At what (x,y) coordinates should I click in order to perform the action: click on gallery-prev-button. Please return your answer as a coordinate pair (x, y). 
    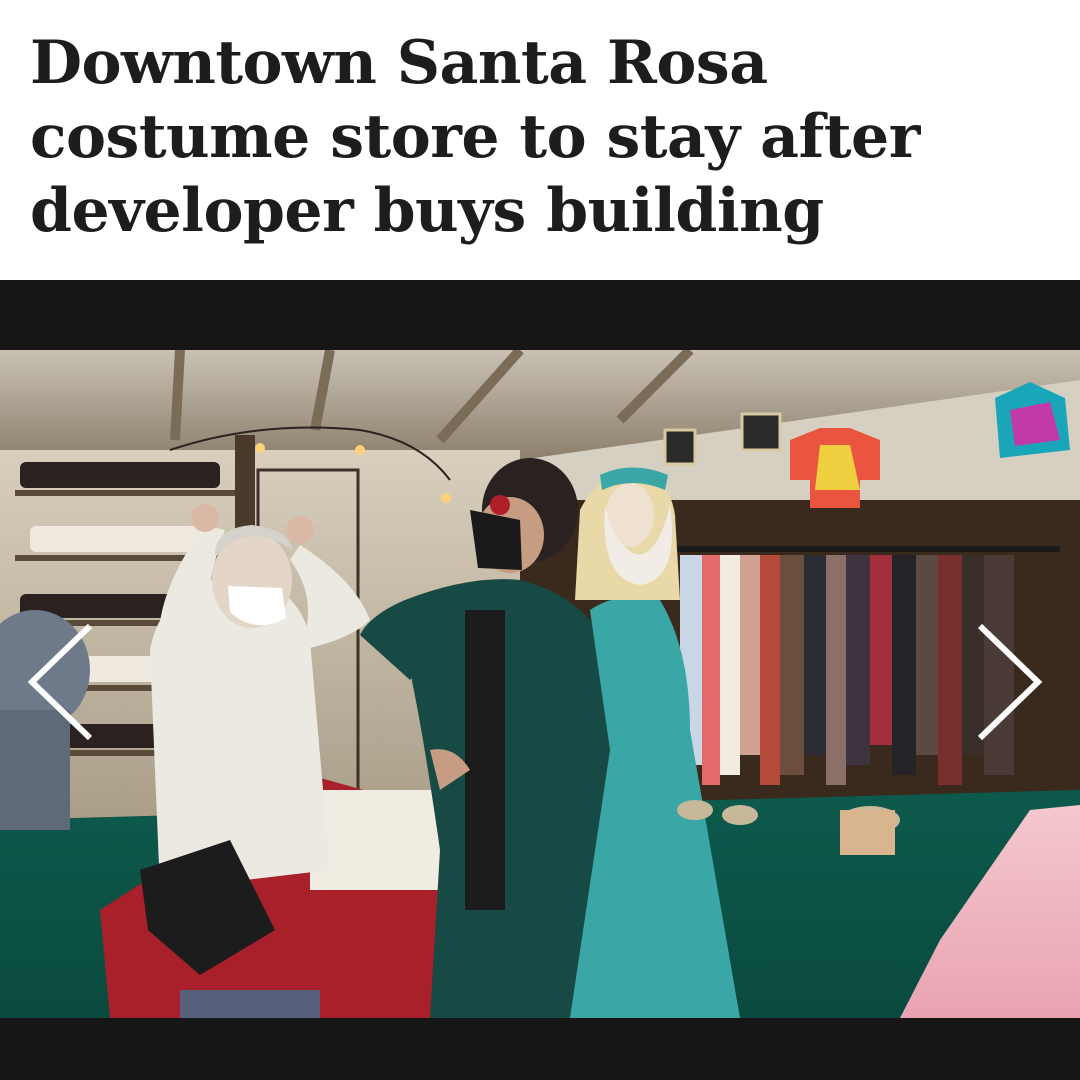
    Looking at the image, I should click on (60, 680).